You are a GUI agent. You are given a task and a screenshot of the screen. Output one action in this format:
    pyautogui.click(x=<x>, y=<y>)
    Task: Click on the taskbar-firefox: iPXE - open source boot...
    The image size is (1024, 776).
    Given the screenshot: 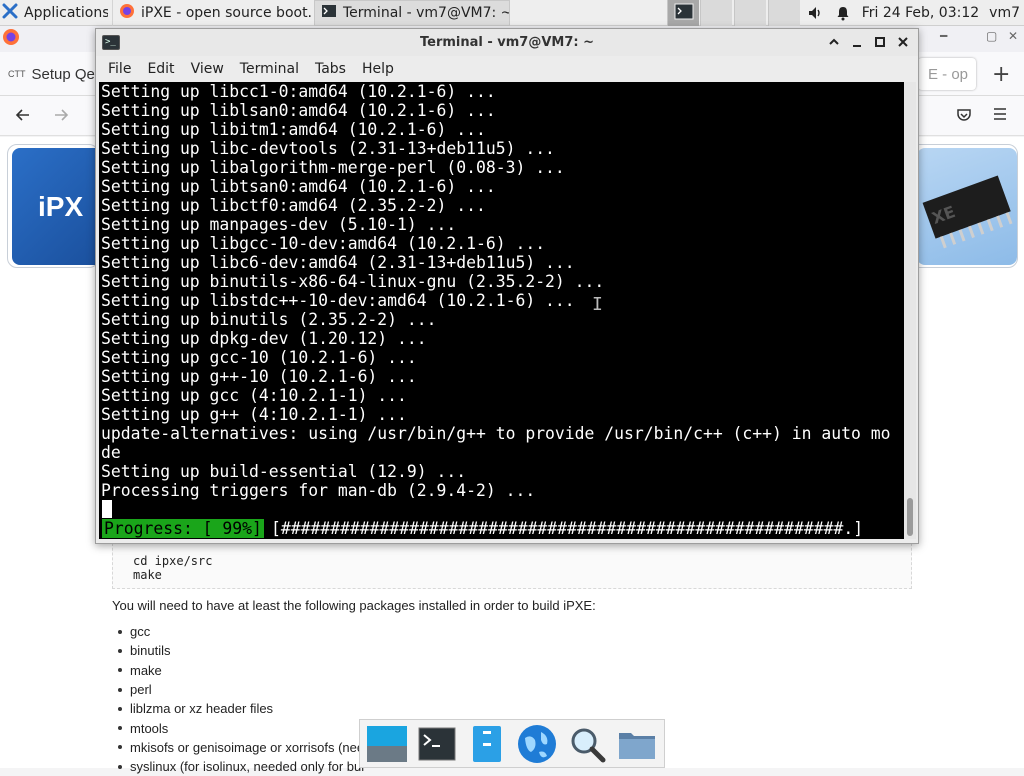 What is the action you would take?
    pyautogui.click(x=212, y=13)
    